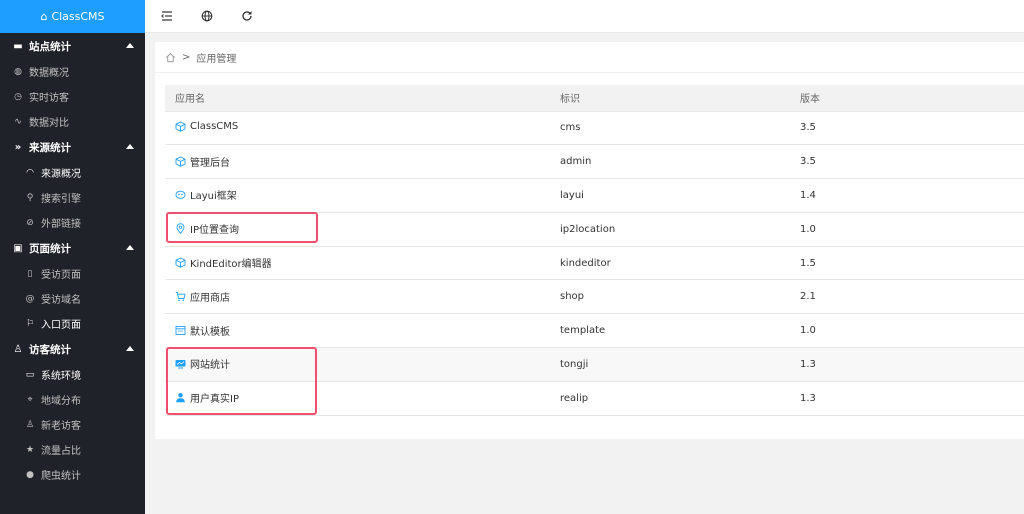 This screenshot has width=1024, height=514. Describe the element at coordinates (594, 297) in the screenshot. I see `table-row: 应用商店 shop 2.1` at that location.